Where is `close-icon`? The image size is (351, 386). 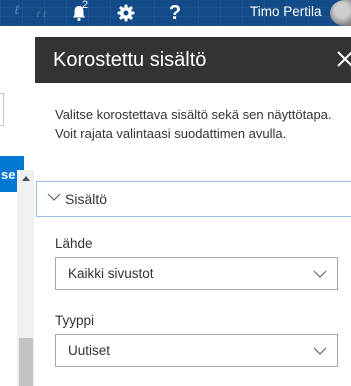
close-icon is located at coordinates (344, 59).